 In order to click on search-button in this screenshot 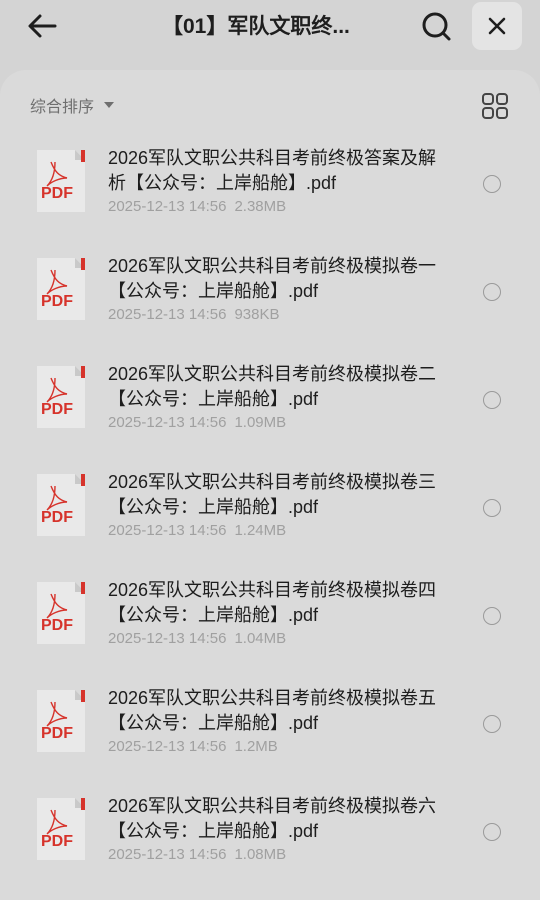, I will do `click(436, 26)`.